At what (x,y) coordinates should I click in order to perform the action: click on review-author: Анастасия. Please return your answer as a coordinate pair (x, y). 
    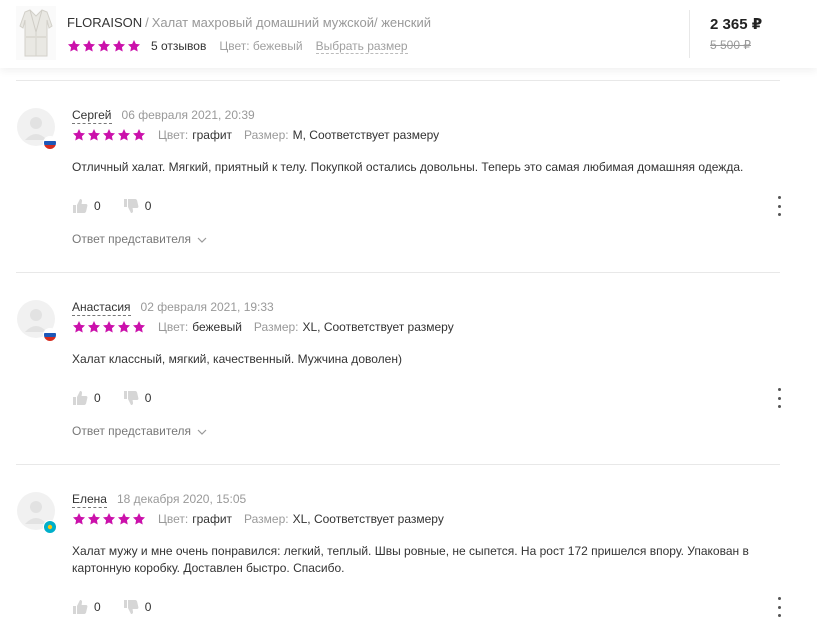
    Looking at the image, I should click on (101, 308).